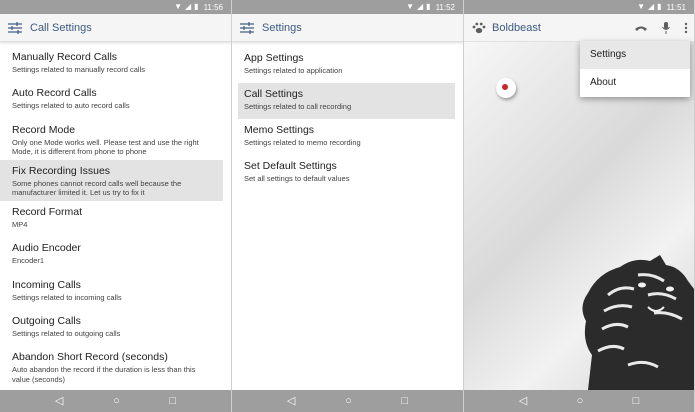 This screenshot has height=412, width=695. Describe the element at coordinates (46, 320) in the screenshot. I see `list-item-title: Outgoing Calls` at that location.